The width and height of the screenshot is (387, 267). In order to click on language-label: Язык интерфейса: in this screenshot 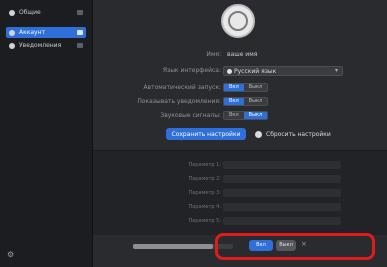, I will do `click(191, 70)`.